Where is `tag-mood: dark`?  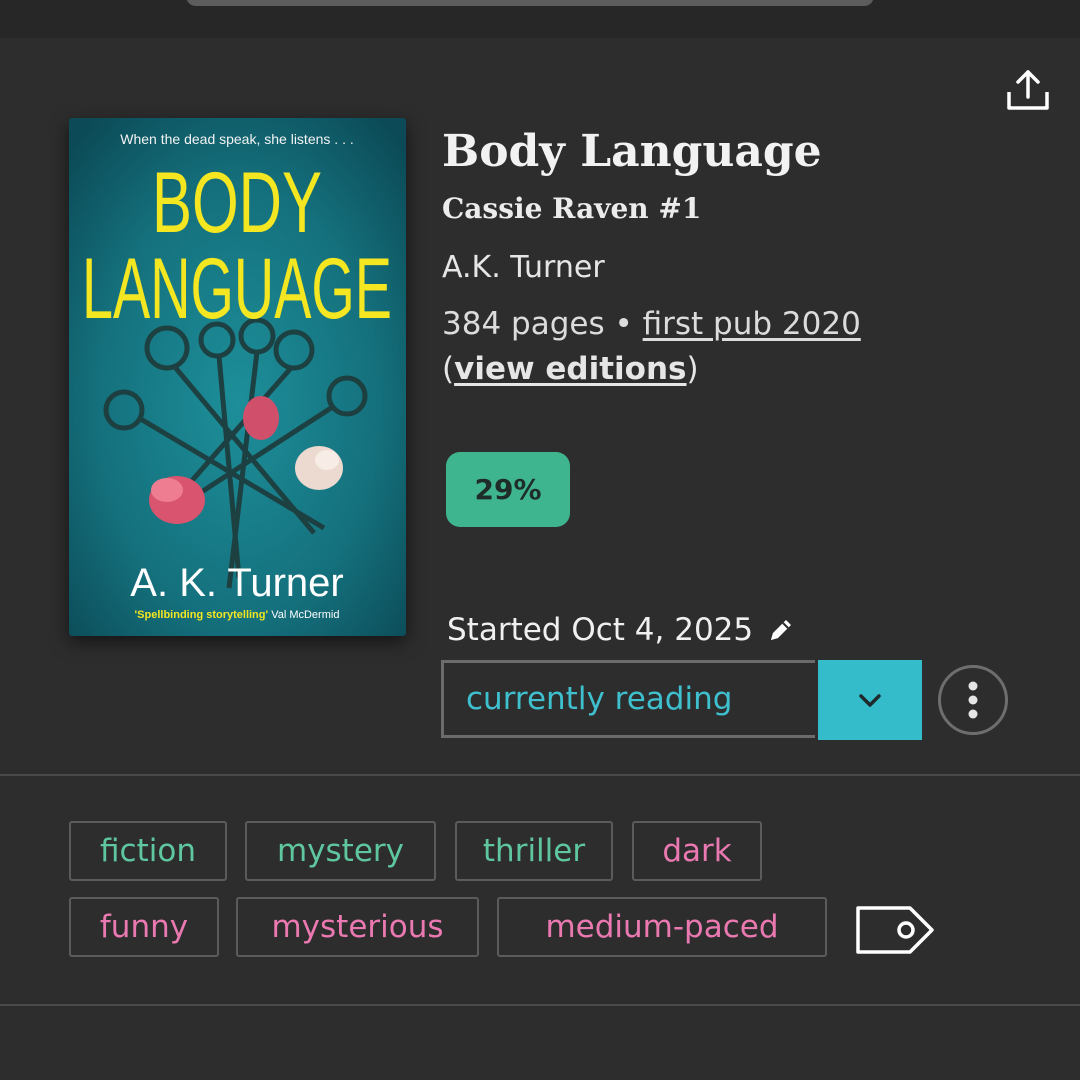
tag-mood: dark is located at coordinates (697, 851).